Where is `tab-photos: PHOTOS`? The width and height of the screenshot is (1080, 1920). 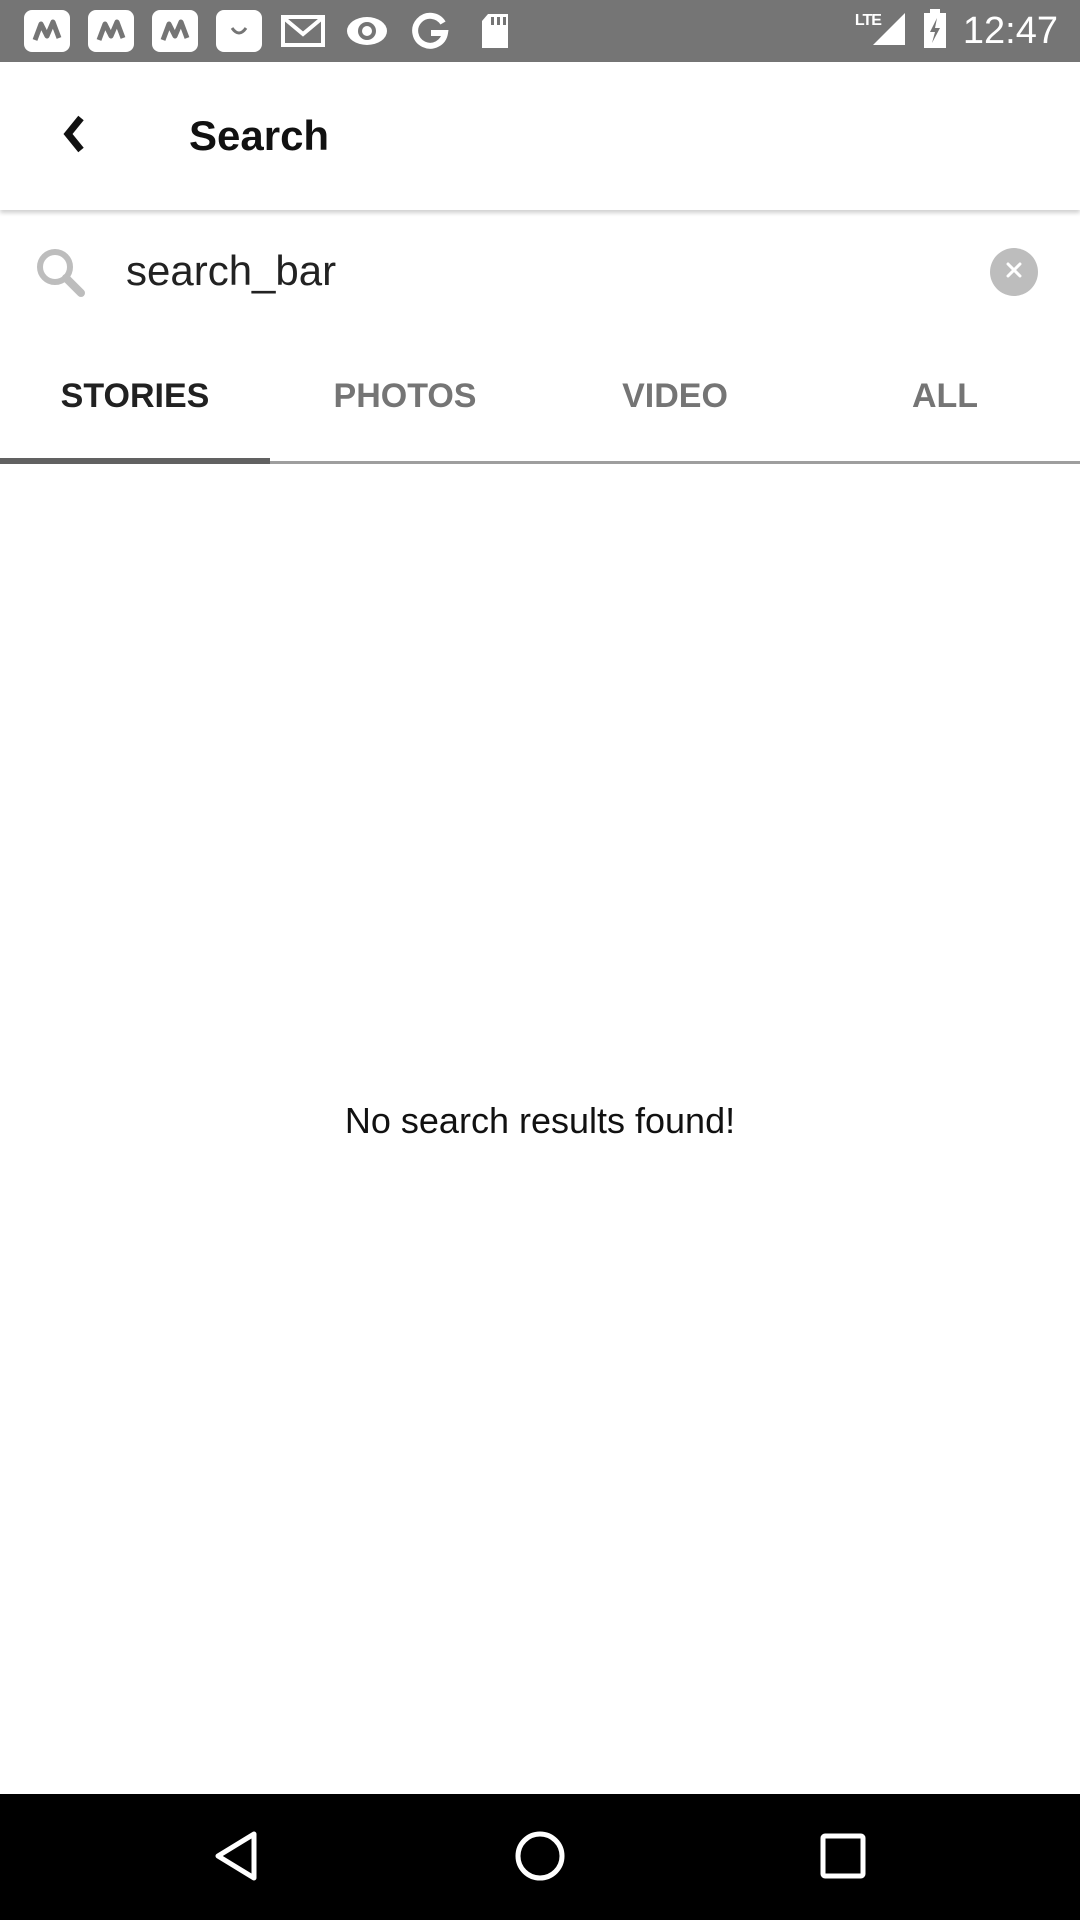 tab-photos: PHOTOS is located at coordinates (405, 396).